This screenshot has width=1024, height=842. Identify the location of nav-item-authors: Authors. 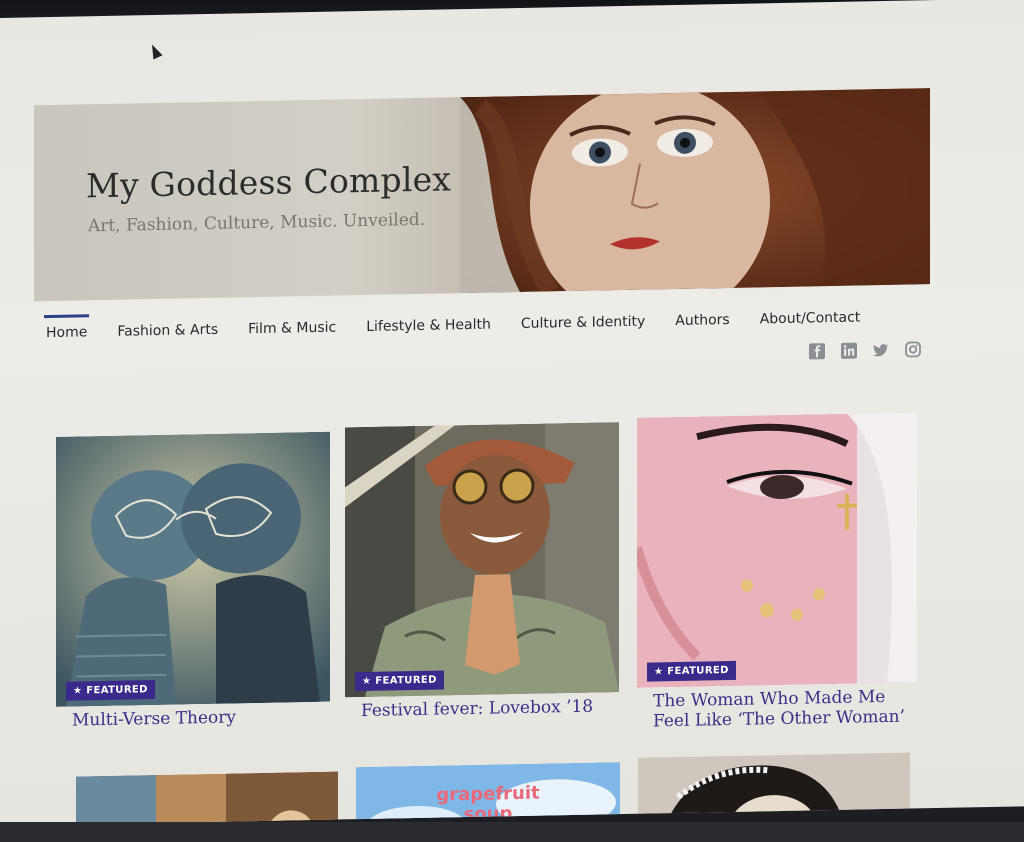
(702, 318).